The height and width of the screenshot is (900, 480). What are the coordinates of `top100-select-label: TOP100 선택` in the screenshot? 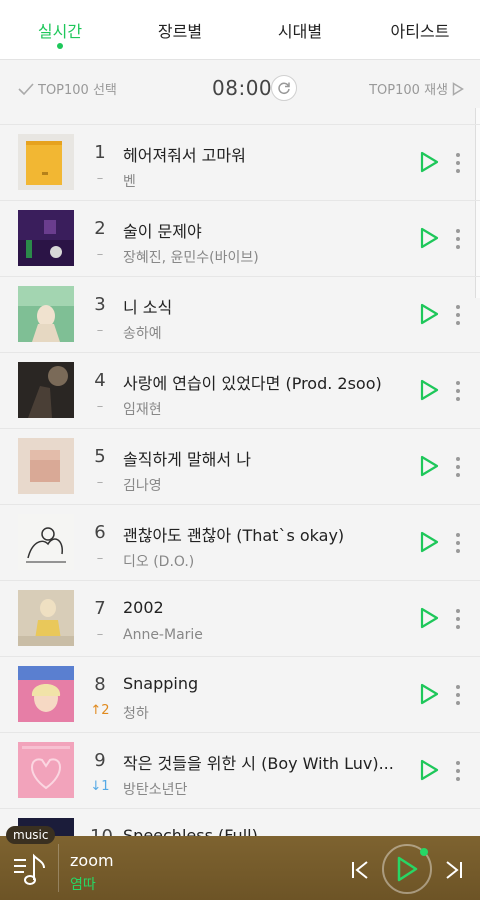 It's located at (77, 90).